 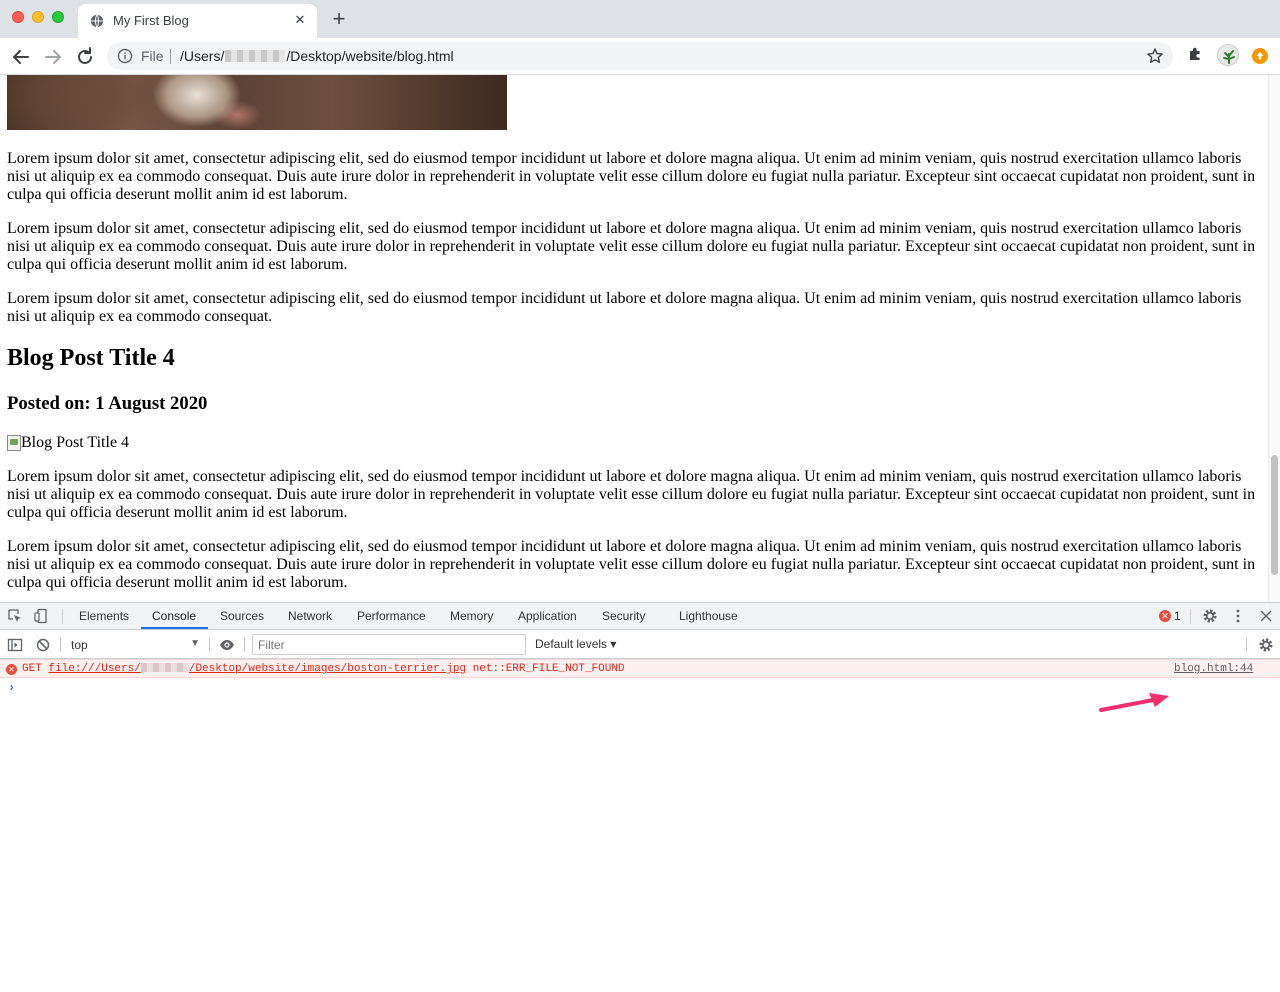 I want to click on devtools-tab-lighthouse: Lighthouse, so click(x=708, y=616).